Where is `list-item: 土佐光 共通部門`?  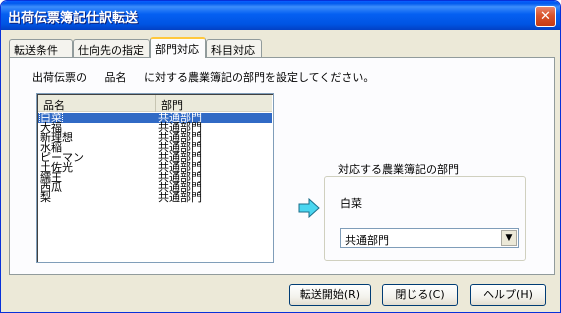
list-item: 土佐光 共通部門 is located at coordinates (155, 167).